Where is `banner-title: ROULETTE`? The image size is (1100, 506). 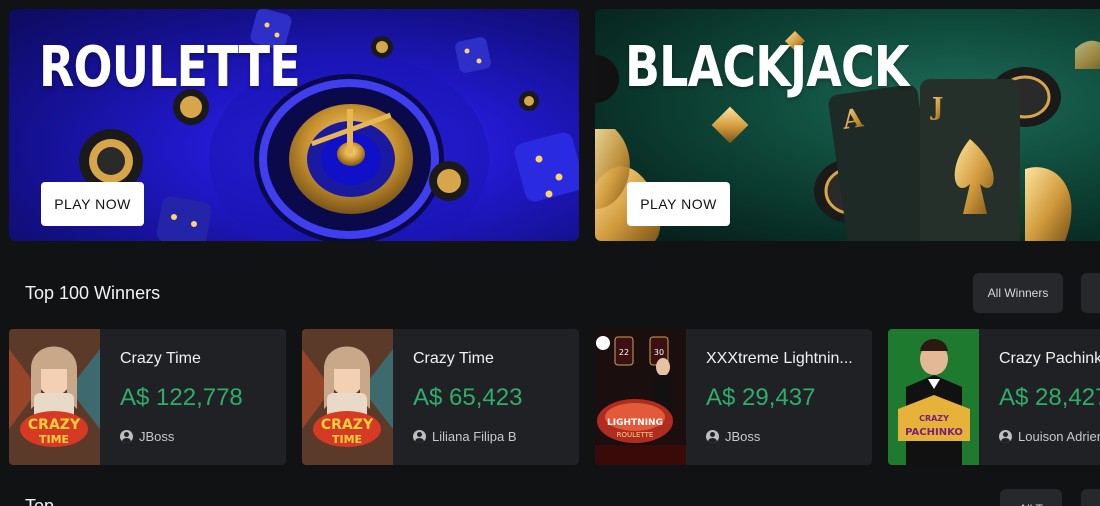 banner-title: ROULETTE is located at coordinates (170, 67).